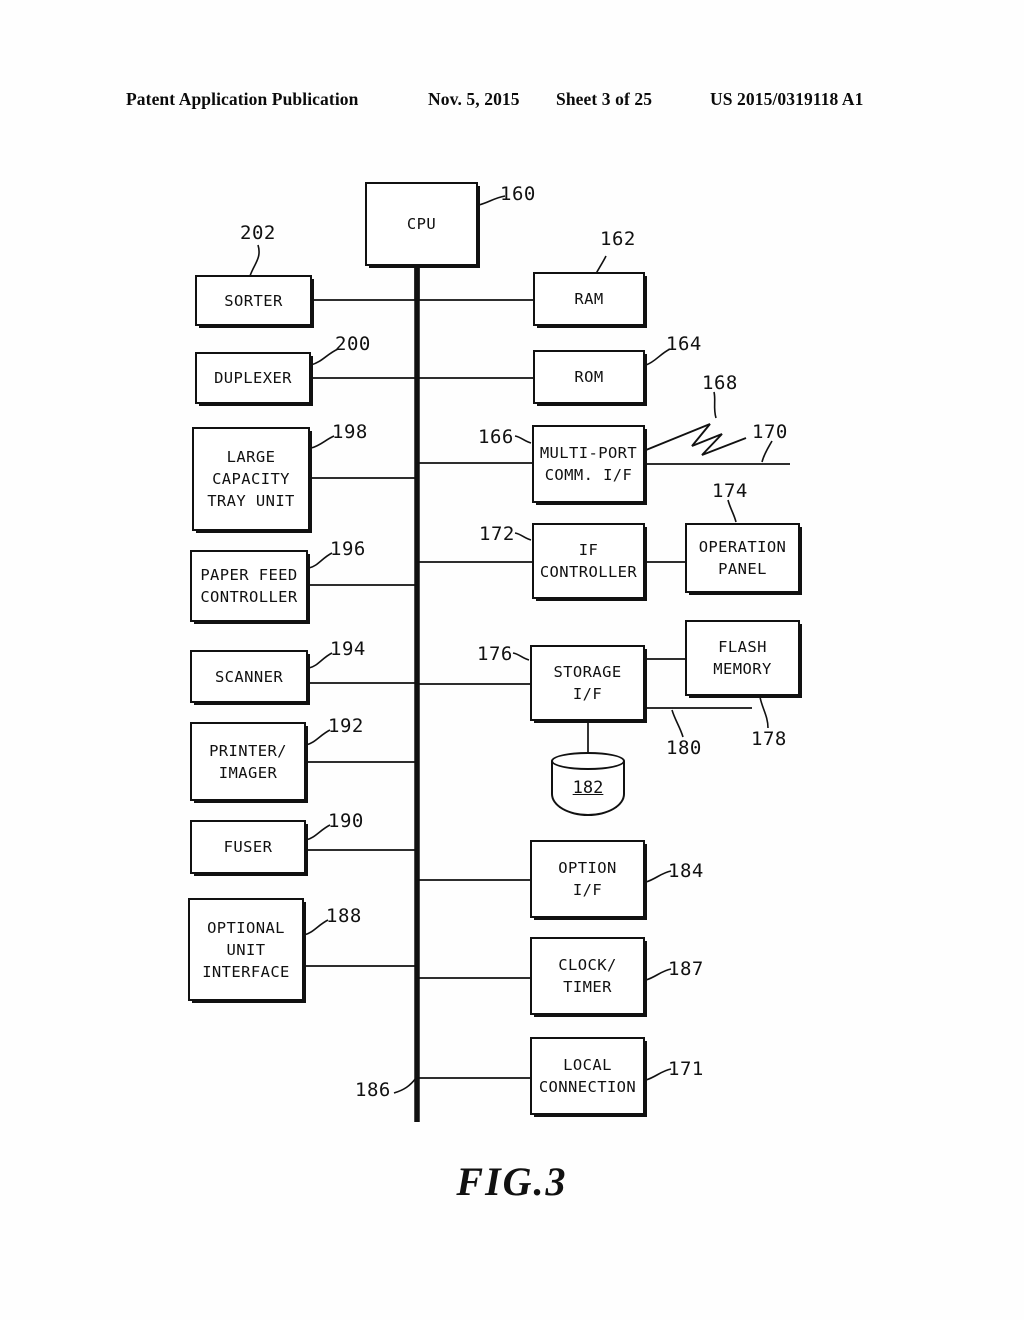 This screenshot has width=1024, height=1320. I want to click on block-scanner: SCANNER, so click(249, 676).